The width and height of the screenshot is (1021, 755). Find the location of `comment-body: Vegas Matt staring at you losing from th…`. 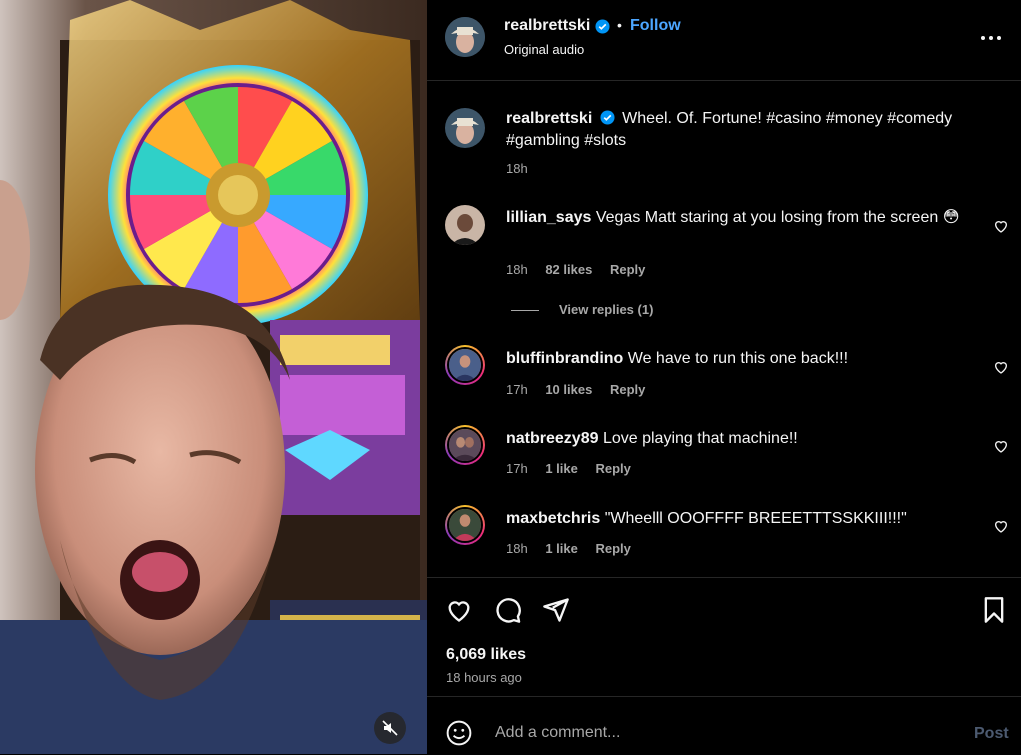

comment-body: Vegas Matt staring at you losing from th… is located at coordinates (777, 217).